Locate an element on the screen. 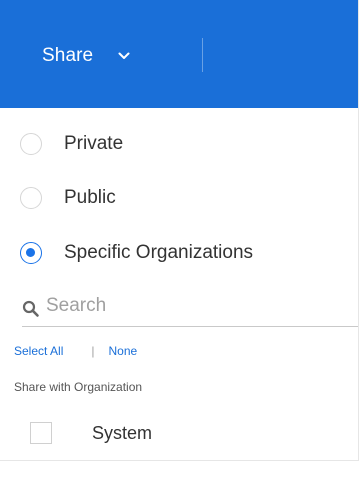 The height and width of the screenshot is (479, 360). organization-label-system: System is located at coordinates (122, 432).